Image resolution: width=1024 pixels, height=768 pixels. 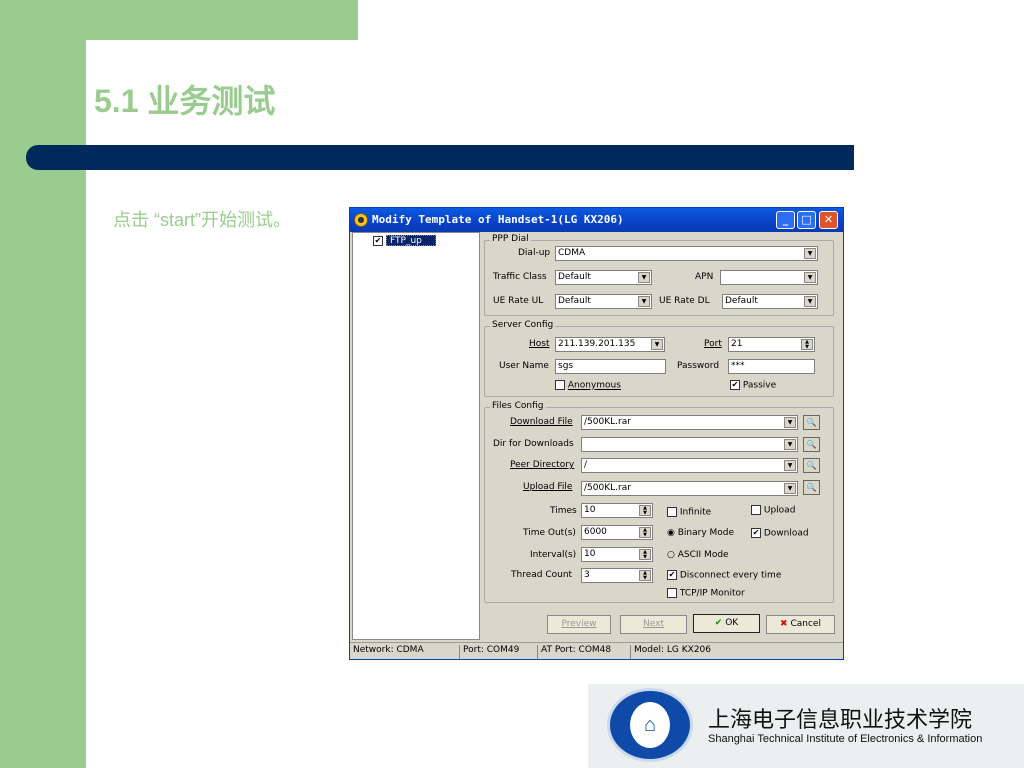 What do you see at coordinates (811, 487) in the screenshot?
I see `browse-upload-icon: 🔍` at bounding box center [811, 487].